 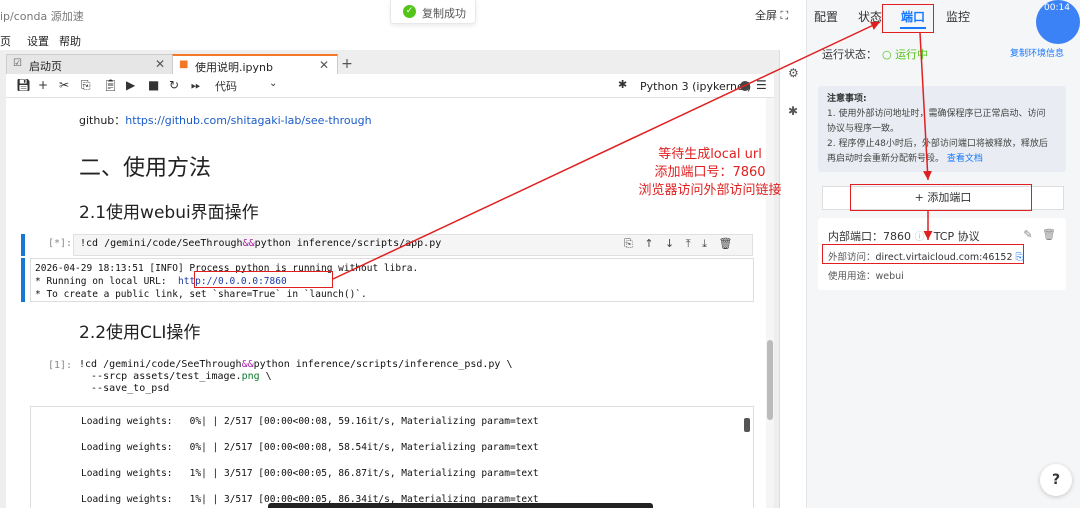 I want to click on output-scrollbar, so click(x=747, y=425).